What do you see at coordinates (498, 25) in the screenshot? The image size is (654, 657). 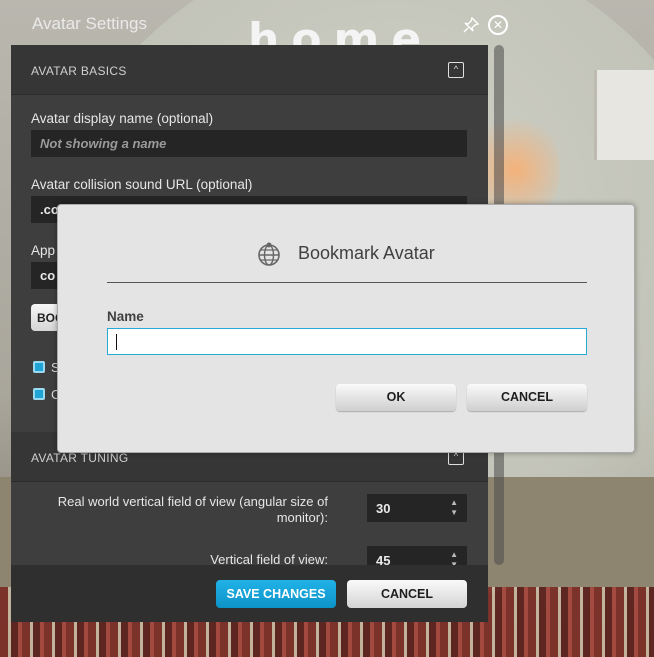 I see `close-icon: ✕` at bounding box center [498, 25].